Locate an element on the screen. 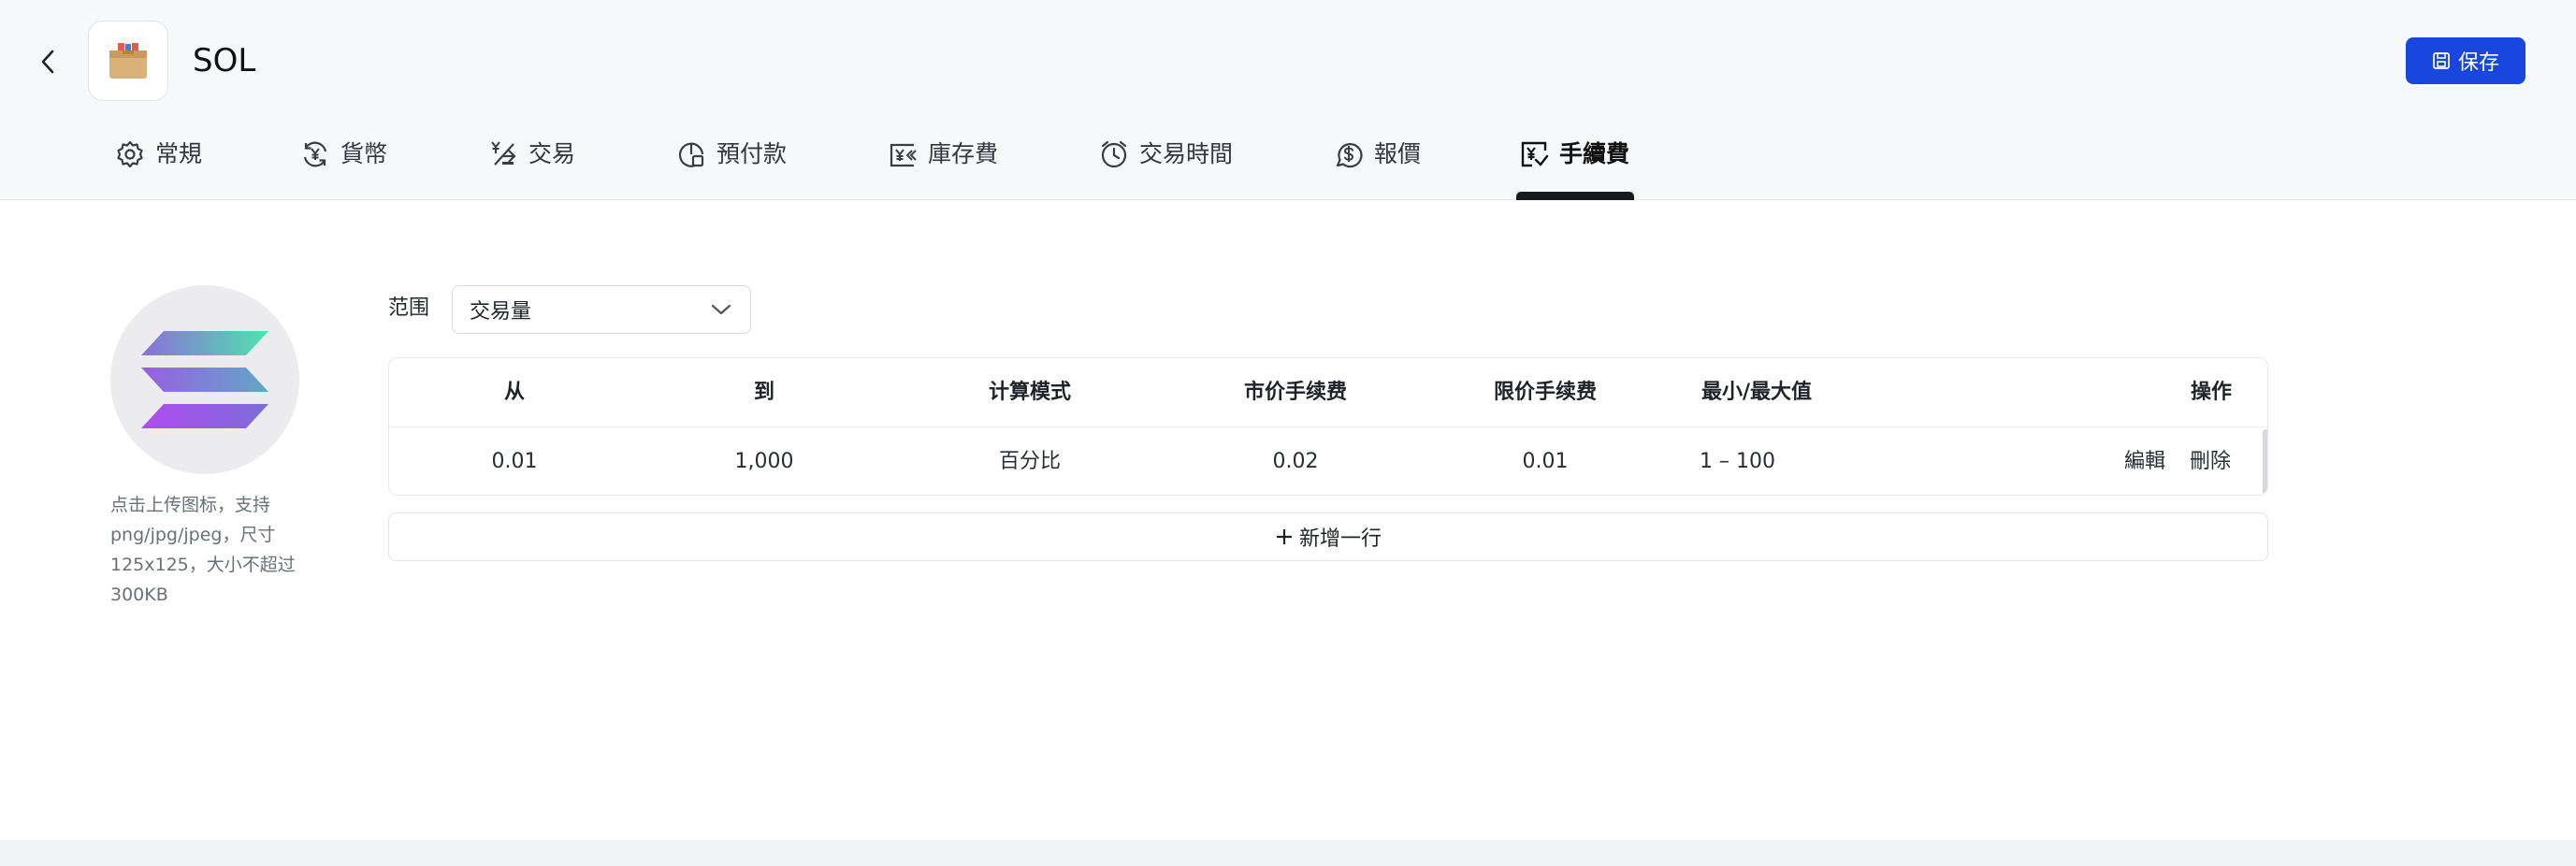 Image resolution: width=2576 pixels, height=866 pixels. upload-hint-line: 300KB is located at coordinates (139, 595).